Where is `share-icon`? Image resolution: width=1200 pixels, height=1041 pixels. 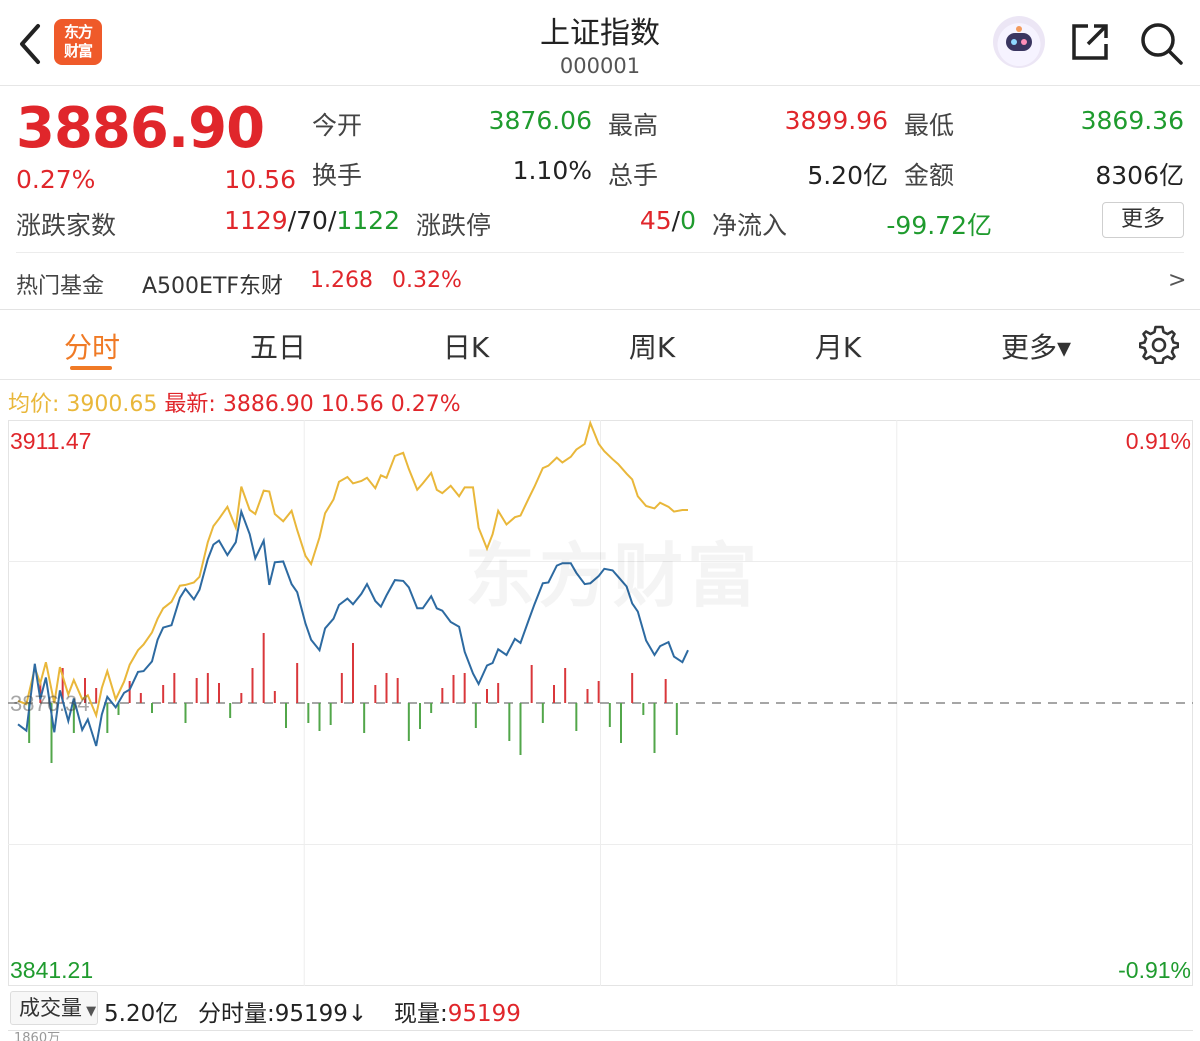
share-icon is located at coordinates (1090, 42).